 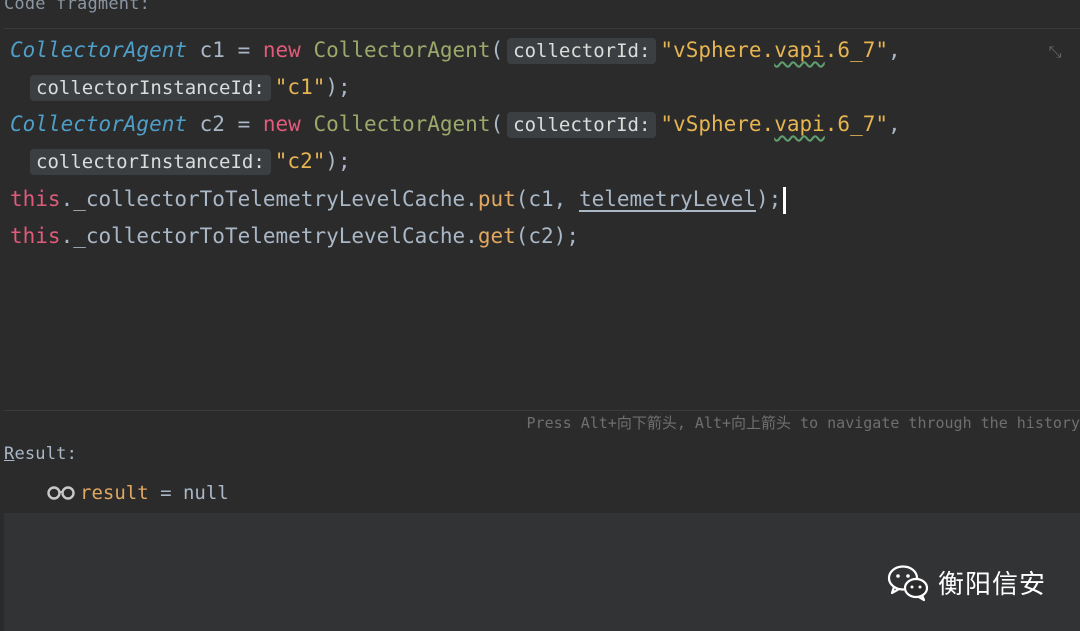 I want to click on result-text: result = null, so click(x=154, y=493).